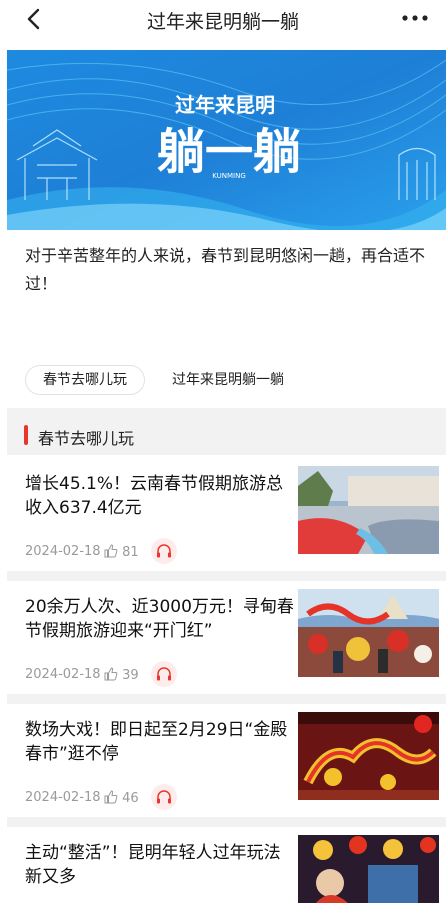  What do you see at coordinates (86, 438) in the screenshot?
I see `section-title: 春节去哪儿玩` at bounding box center [86, 438].